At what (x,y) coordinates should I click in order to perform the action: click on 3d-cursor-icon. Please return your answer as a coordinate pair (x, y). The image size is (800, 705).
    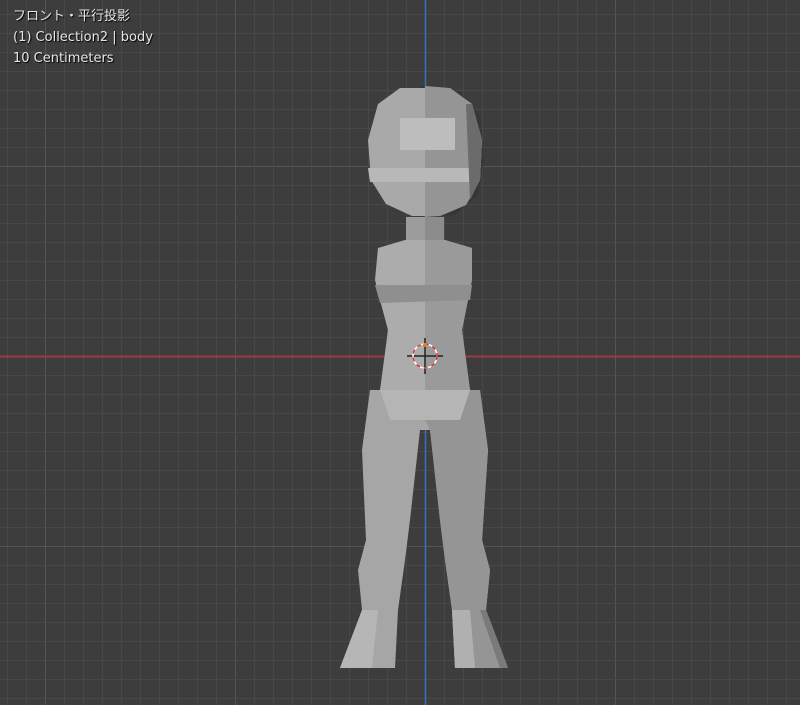
    Looking at the image, I should click on (425, 356).